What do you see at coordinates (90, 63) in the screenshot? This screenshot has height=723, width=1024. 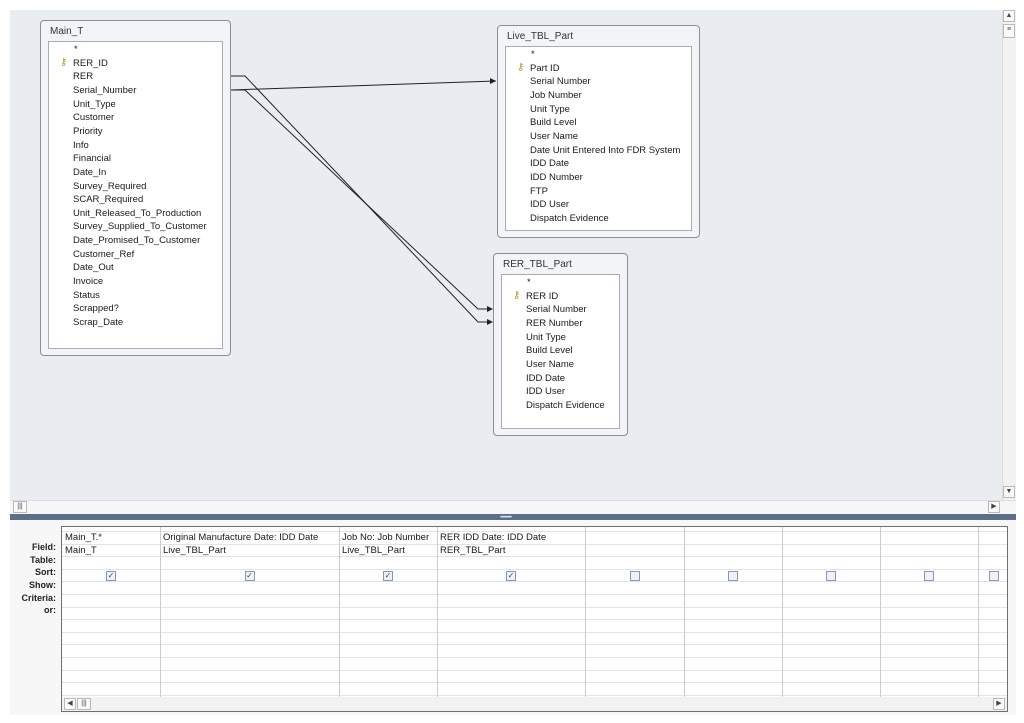 I see `field-item: RER_ID` at bounding box center [90, 63].